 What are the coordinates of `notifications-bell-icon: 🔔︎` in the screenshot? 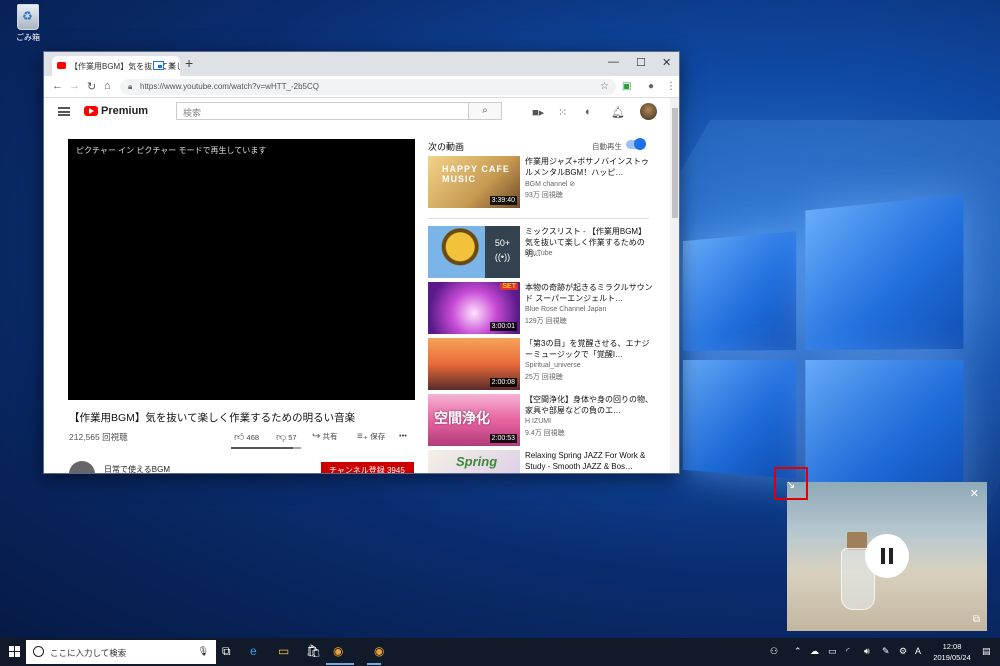 It's located at (618, 112).